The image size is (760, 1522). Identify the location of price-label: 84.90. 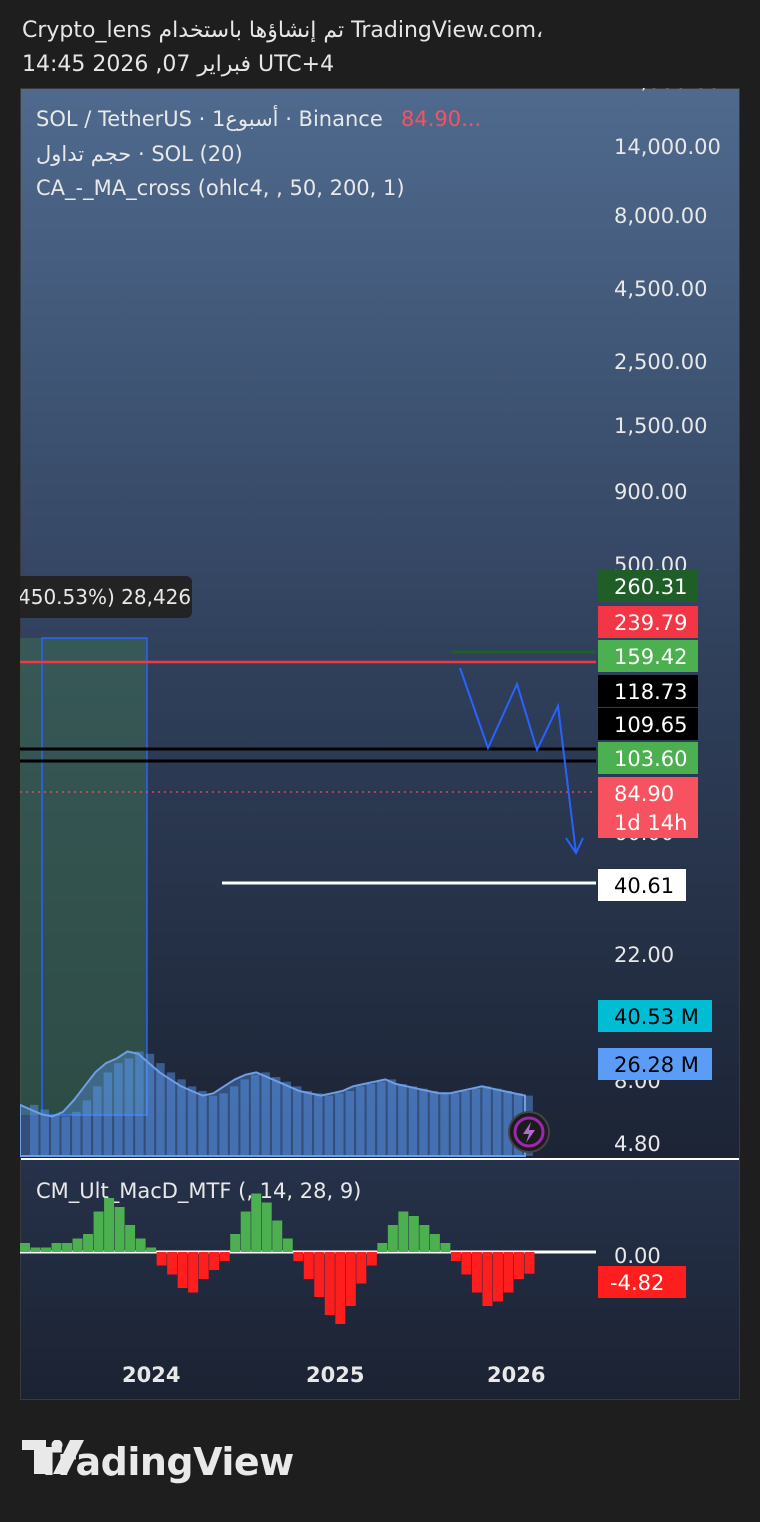
(644, 794).